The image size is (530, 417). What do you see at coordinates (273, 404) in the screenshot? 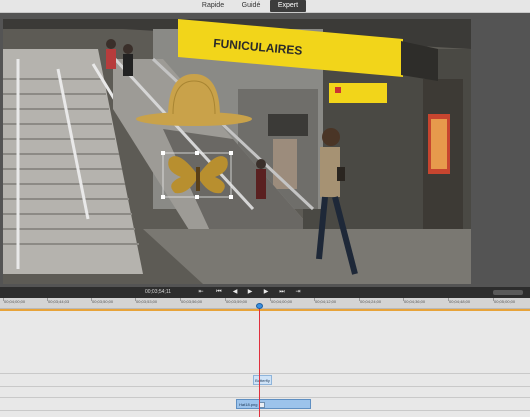
I see `clip-hat: Hat18.png` at bounding box center [273, 404].